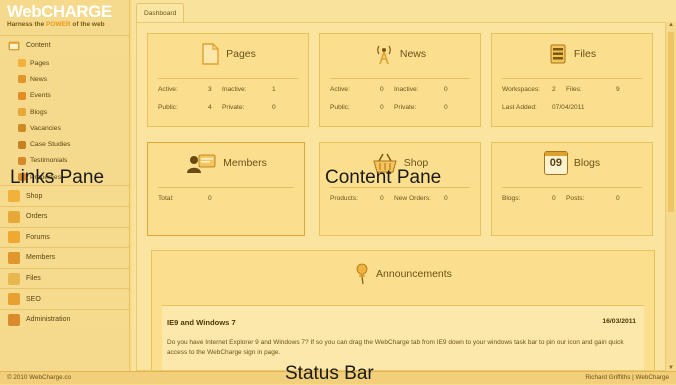 Image resolution: width=676 pixels, height=385 pixels. Describe the element at coordinates (64, 278) in the screenshot. I see `sidebar-section-files: Files` at that location.